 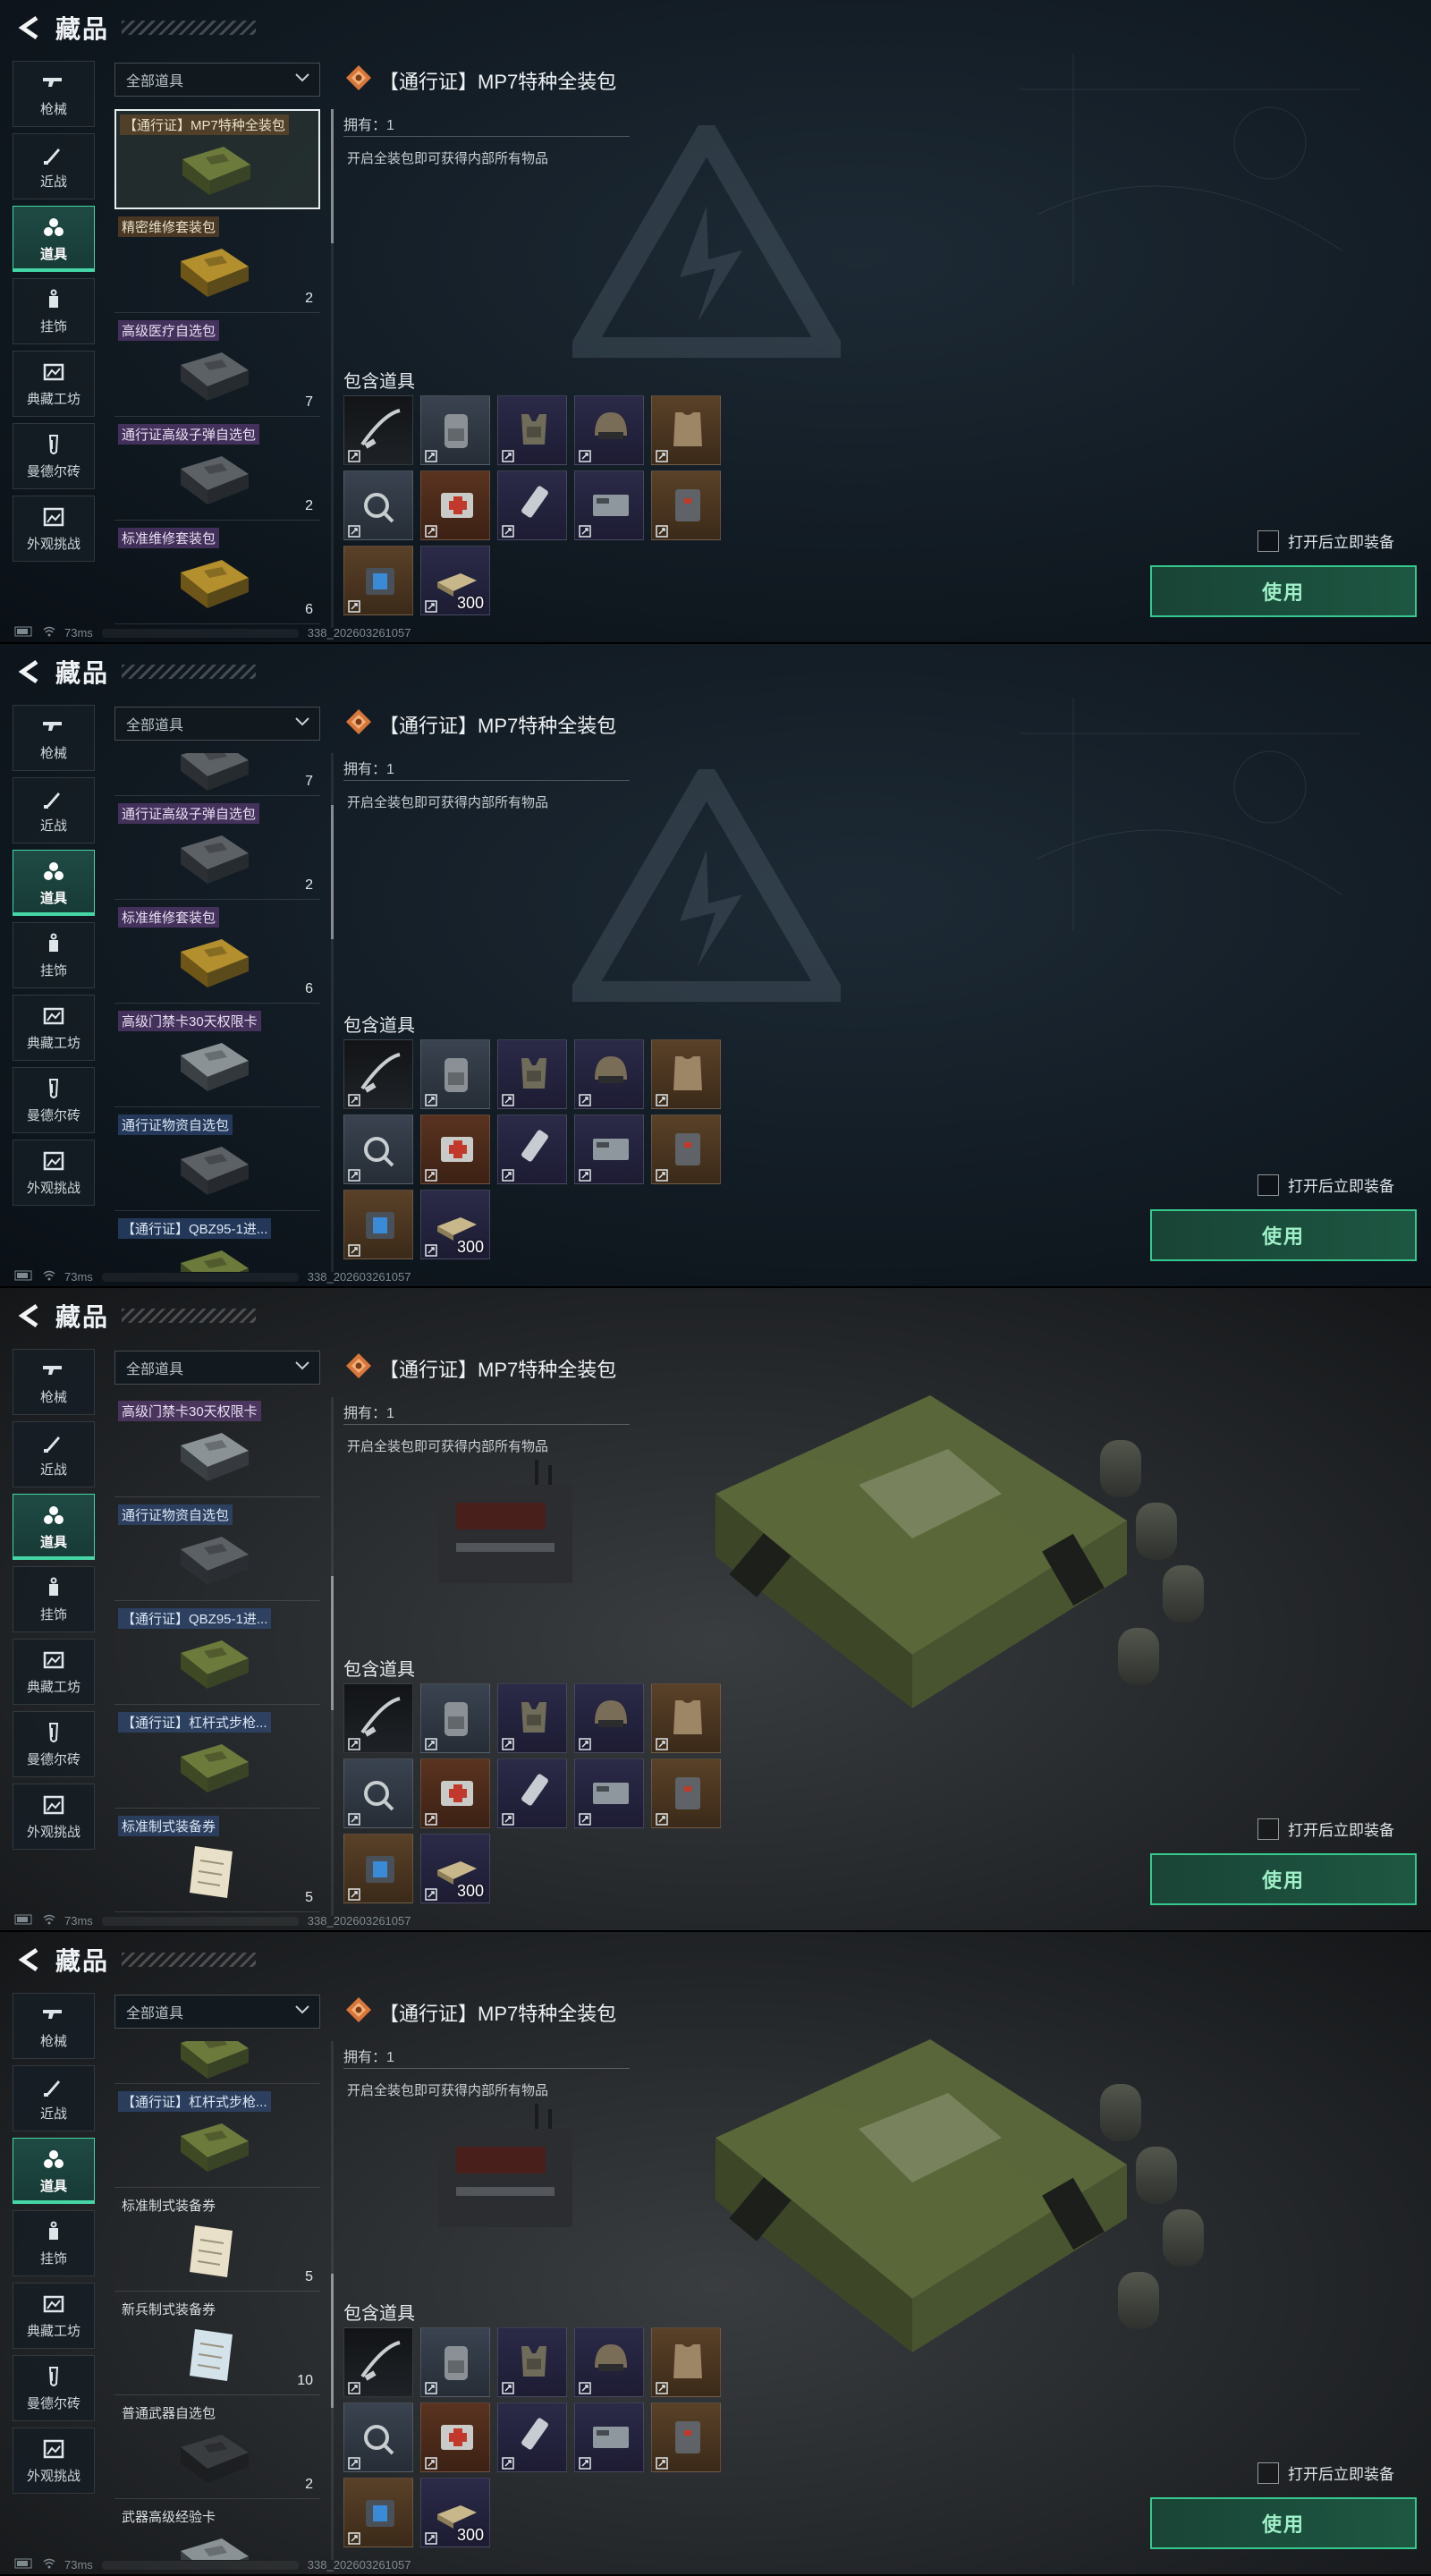 I want to click on list-item: 标准制式装备券 5, so click(x=217, y=2241).